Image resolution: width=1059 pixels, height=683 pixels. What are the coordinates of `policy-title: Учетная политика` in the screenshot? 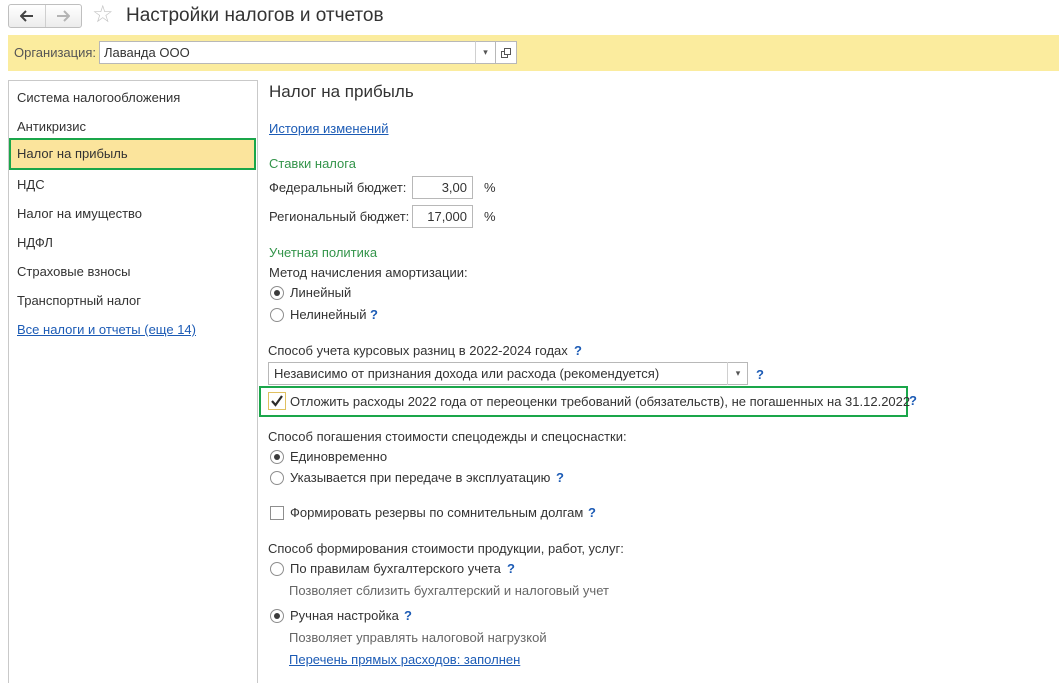 It's located at (323, 252).